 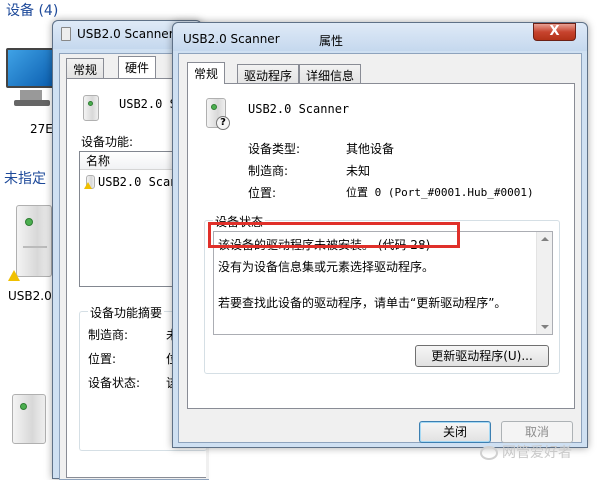 What do you see at coordinates (102, 359) in the screenshot?
I see `summary-location-label: 位置:` at bounding box center [102, 359].